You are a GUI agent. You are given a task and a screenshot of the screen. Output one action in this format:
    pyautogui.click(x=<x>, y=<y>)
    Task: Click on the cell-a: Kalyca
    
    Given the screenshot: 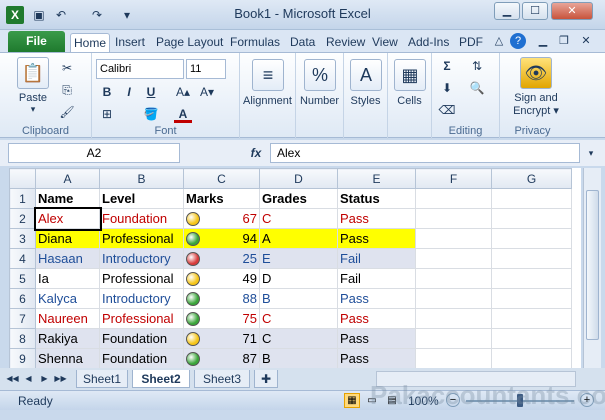 What is the action you would take?
    pyautogui.click(x=67, y=298)
    